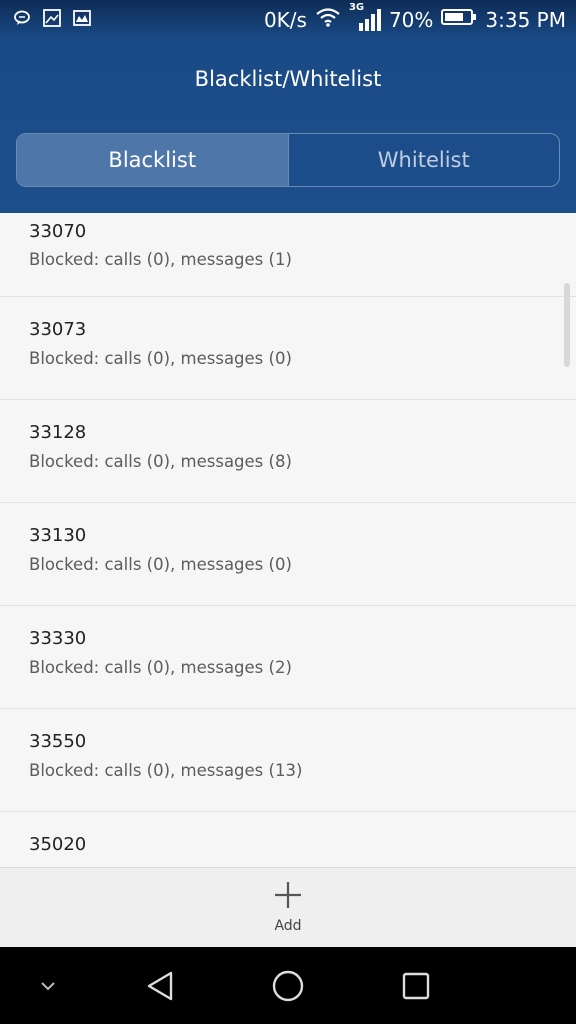 This screenshot has width=576, height=1024. Describe the element at coordinates (567, 325) in the screenshot. I see `scrollbar` at that location.